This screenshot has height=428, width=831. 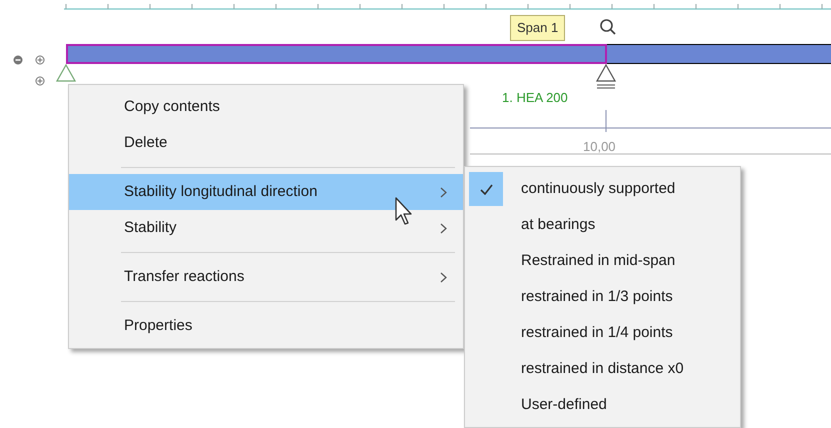 I want to click on menu-item: Copy contents, so click(x=266, y=107).